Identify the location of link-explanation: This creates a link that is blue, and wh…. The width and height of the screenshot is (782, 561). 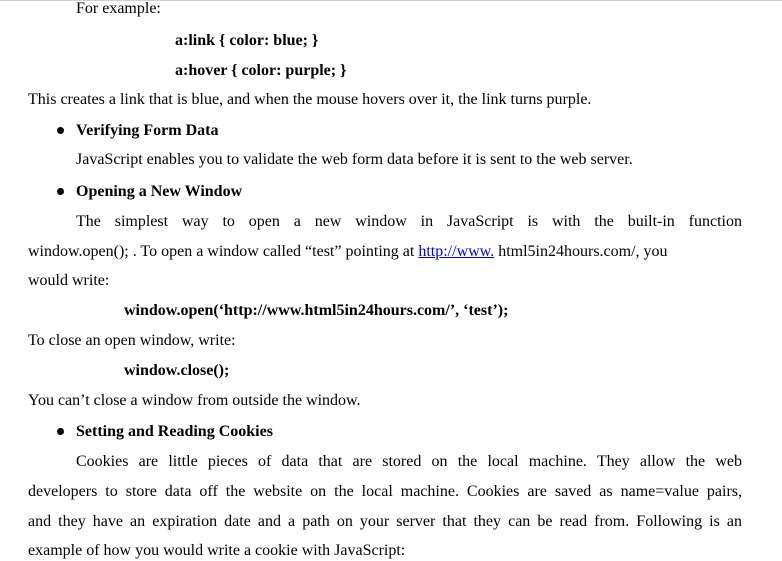
(310, 99).